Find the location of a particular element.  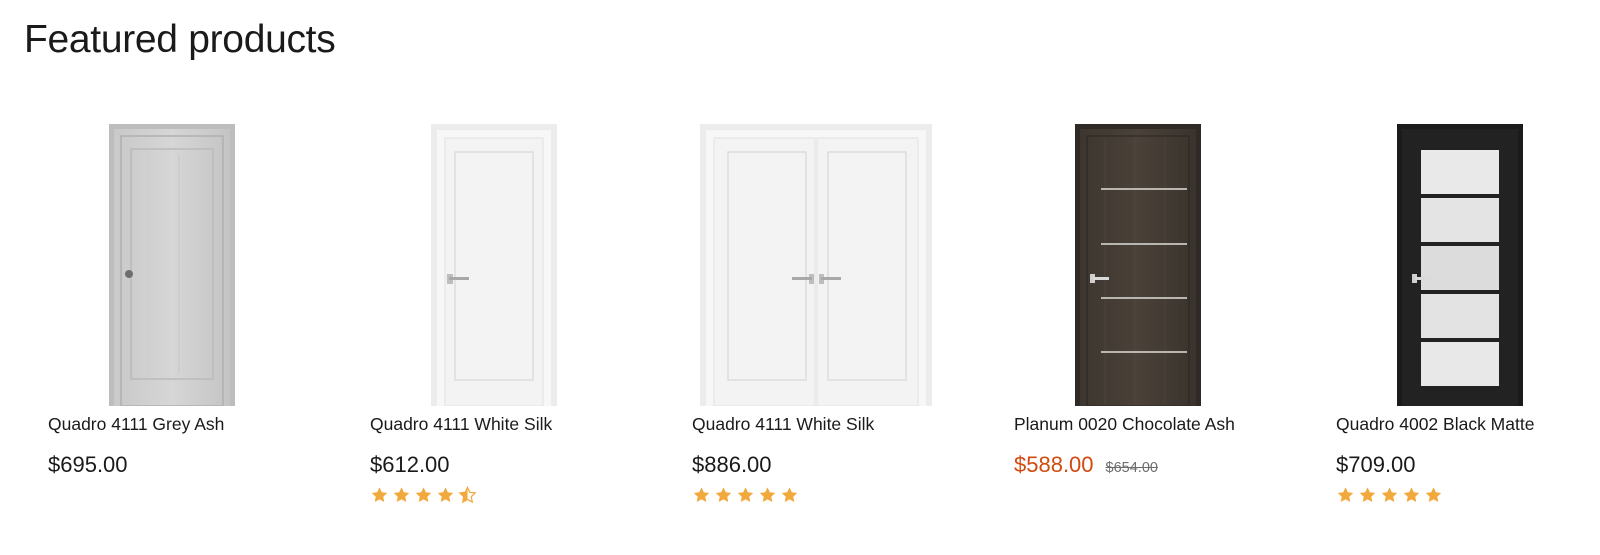

sale-price: $588.00 is located at coordinates (1054, 464).